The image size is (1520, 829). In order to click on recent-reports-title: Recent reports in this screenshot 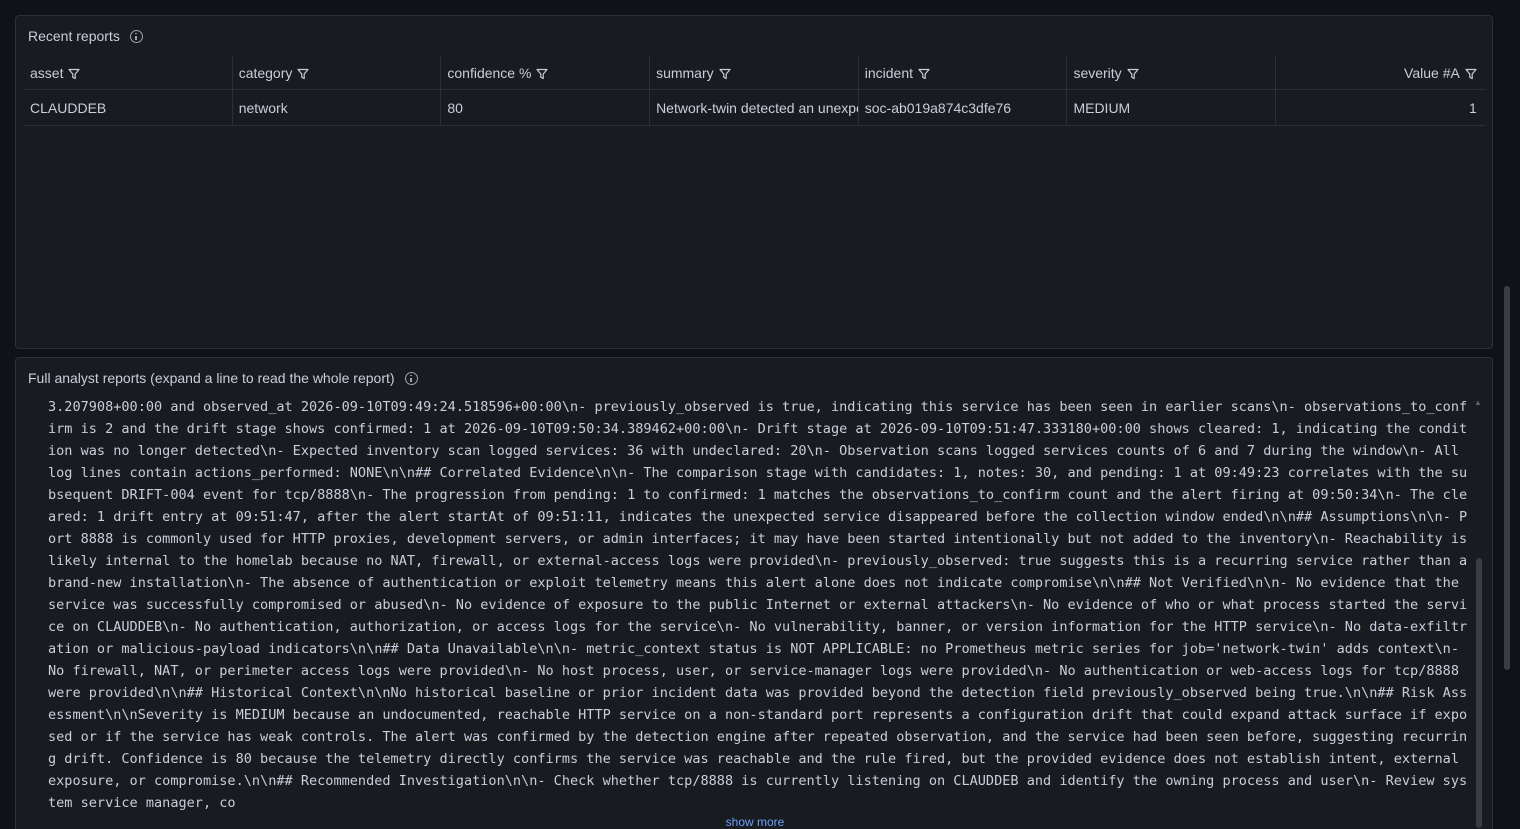, I will do `click(74, 36)`.